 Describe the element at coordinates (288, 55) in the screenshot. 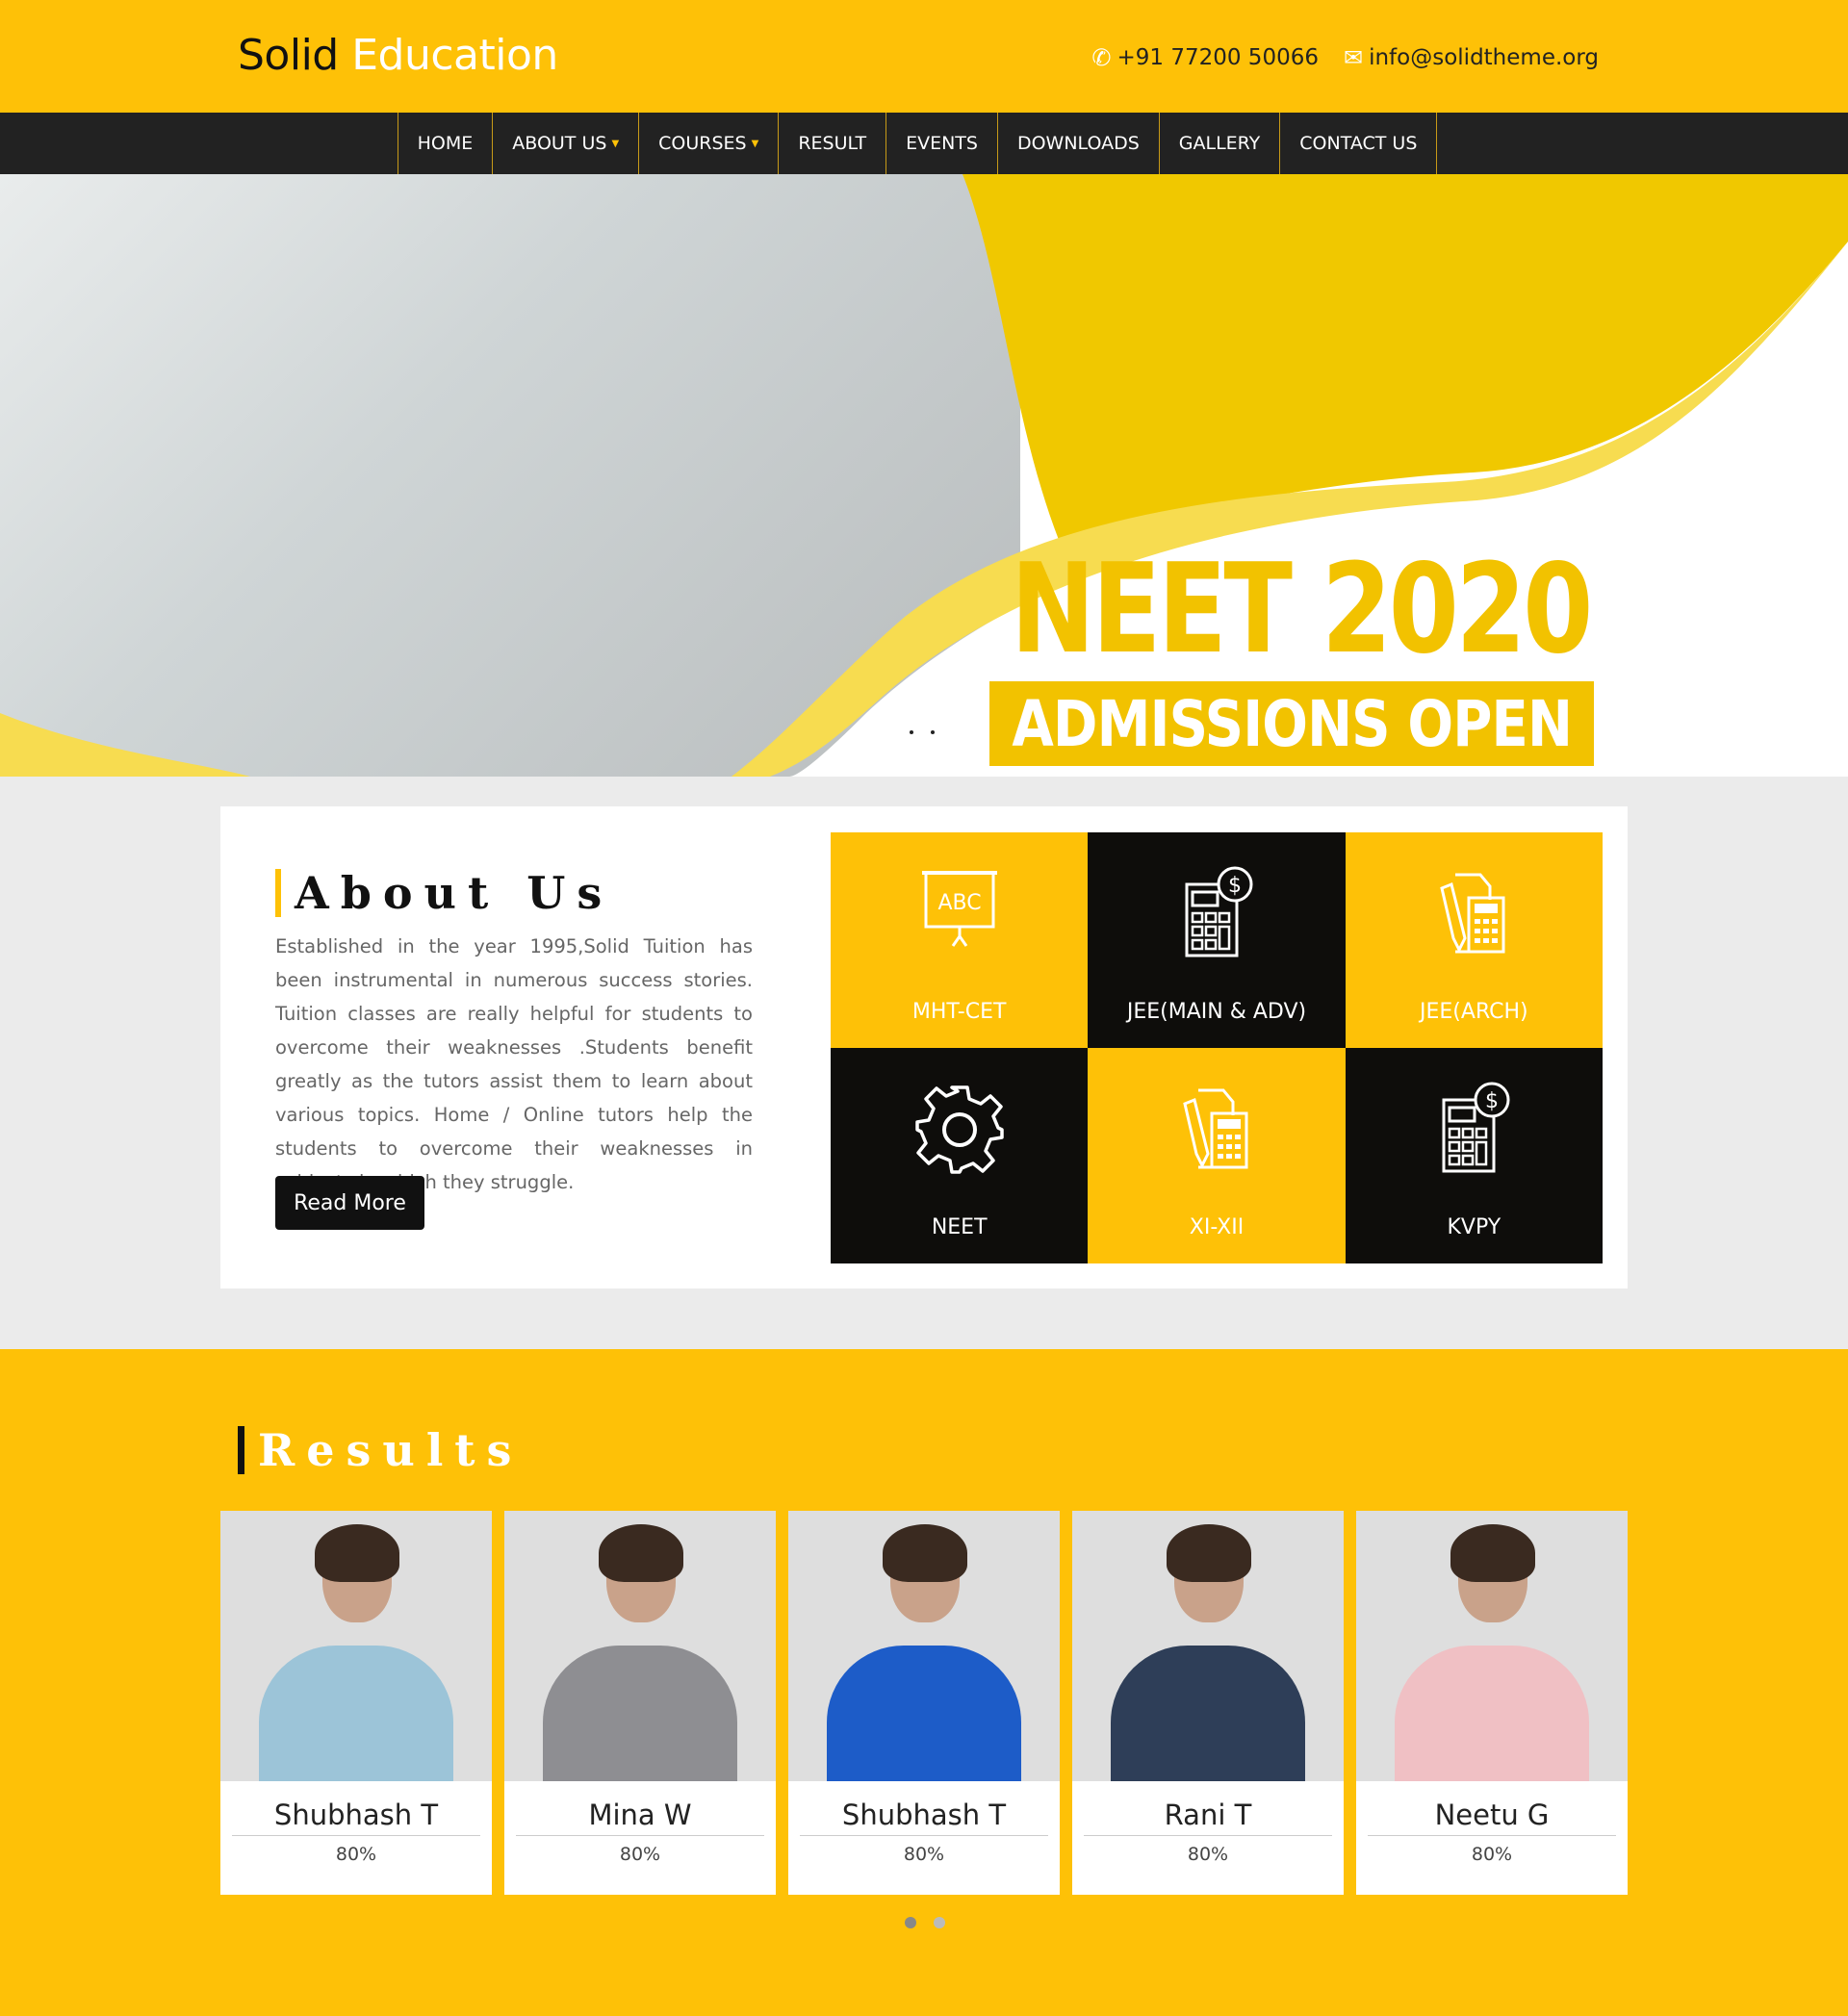

I see `logo-text-dark: Solid` at that location.